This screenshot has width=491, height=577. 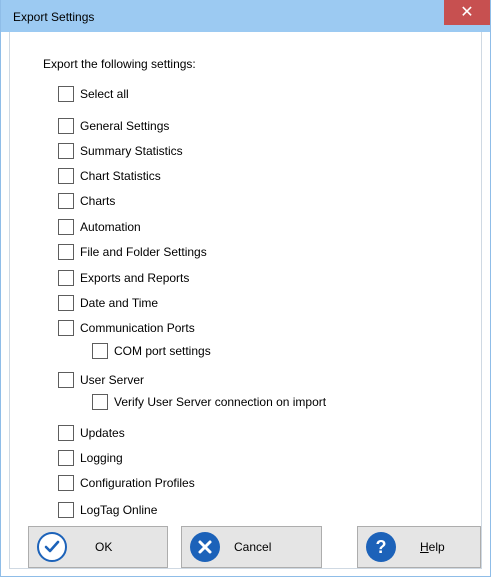 I want to click on configuration-profiles-label: Configuration Profiles, so click(x=137, y=483).